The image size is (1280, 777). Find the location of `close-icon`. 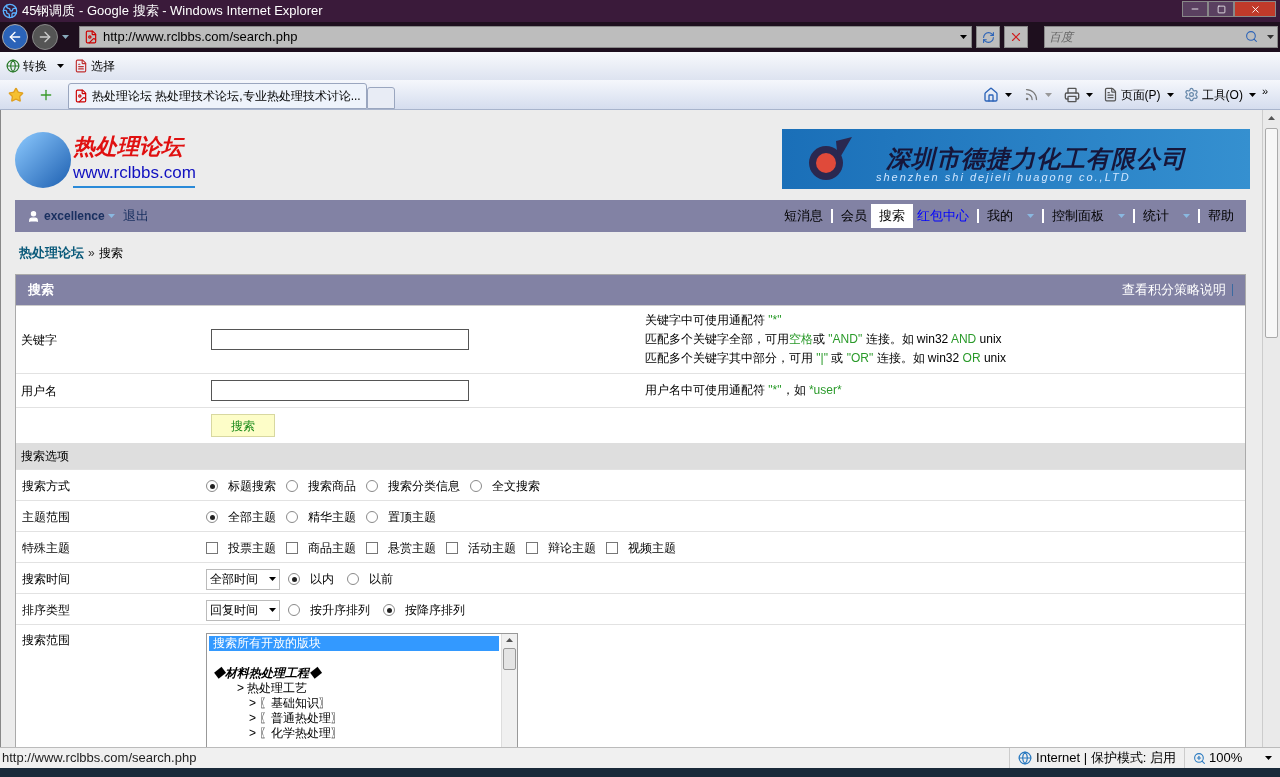

close-icon is located at coordinates (1255, 9).